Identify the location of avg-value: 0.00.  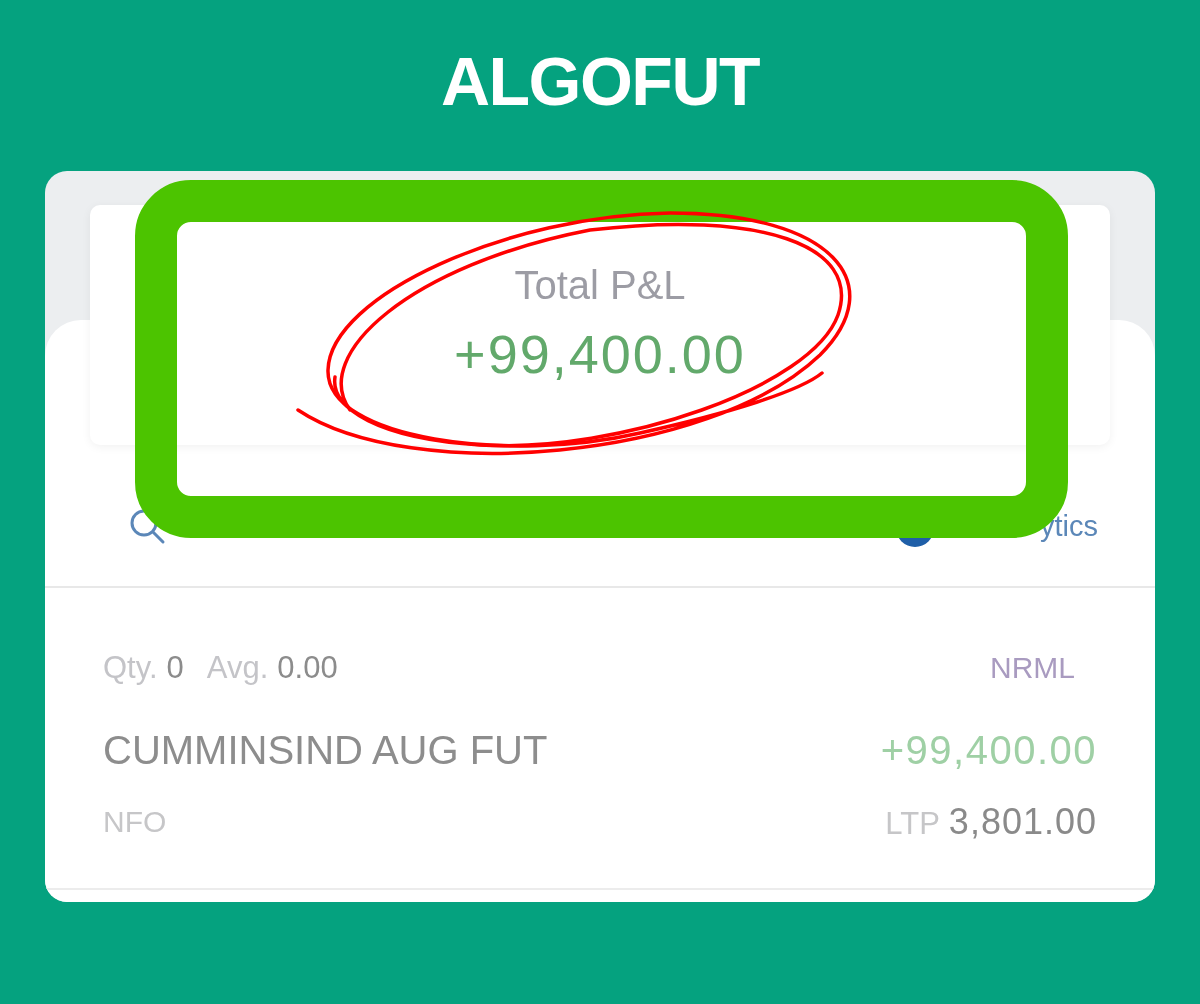
(307, 668).